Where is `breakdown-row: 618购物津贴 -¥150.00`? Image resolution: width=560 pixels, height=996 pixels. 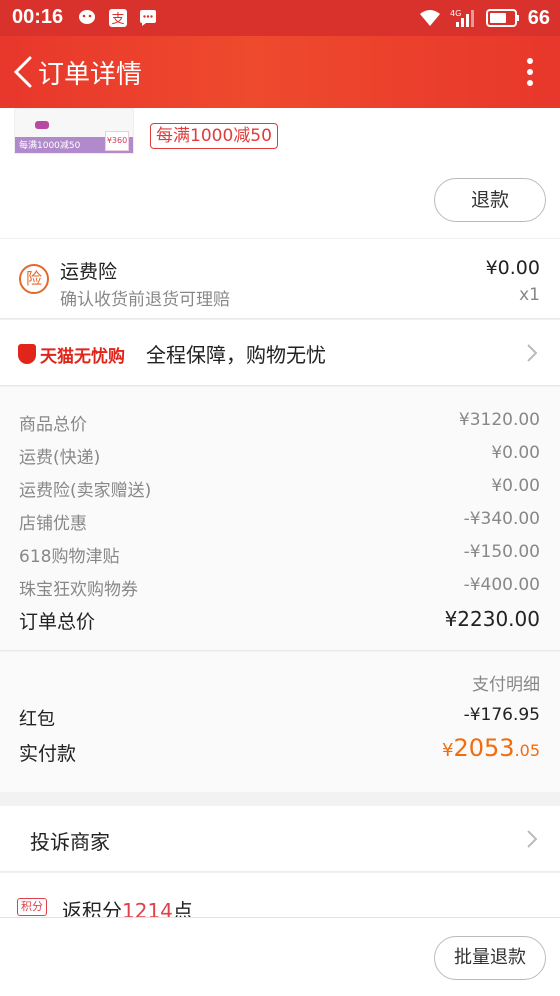 breakdown-row: 618购物津贴 -¥150.00 is located at coordinates (280, 552).